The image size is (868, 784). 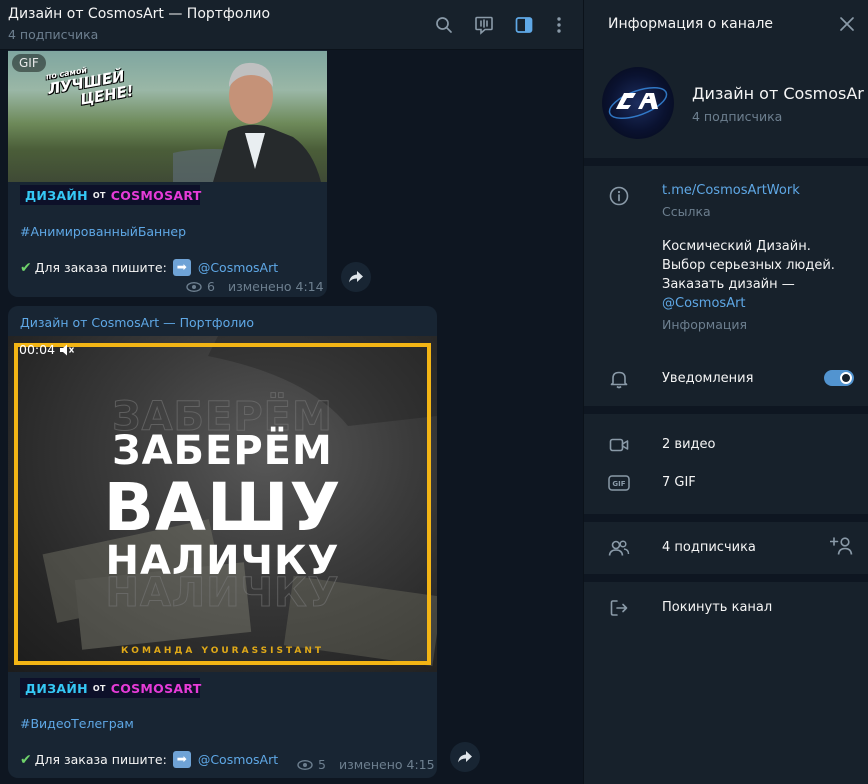 I want to click on video-time-text: 00:04, so click(x=37, y=349).